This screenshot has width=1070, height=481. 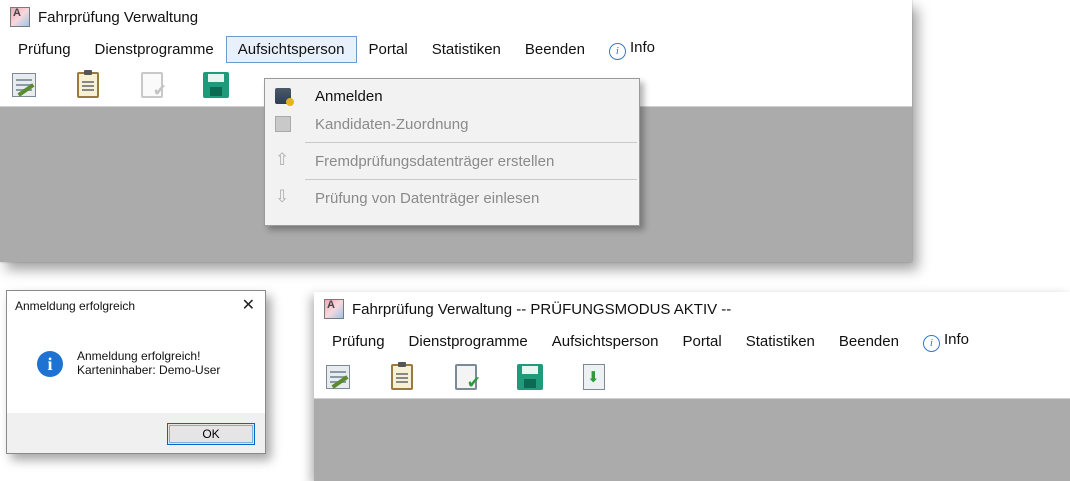 I want to click on dropdown-item-label: Kandidaten-Zuordnung, so click(x=392, y=124).